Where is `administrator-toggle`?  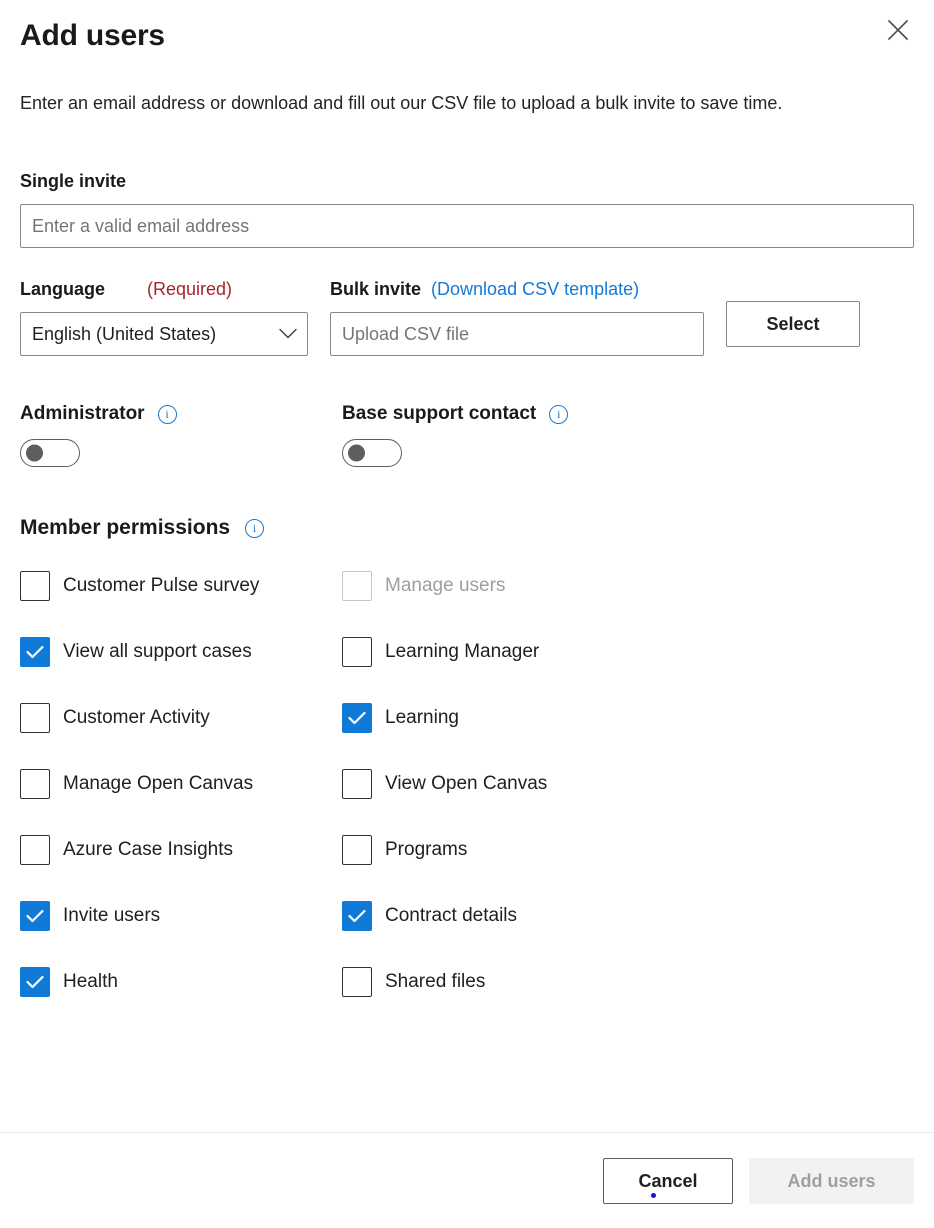
administrator-toggle is located at coordinates (50, 453).